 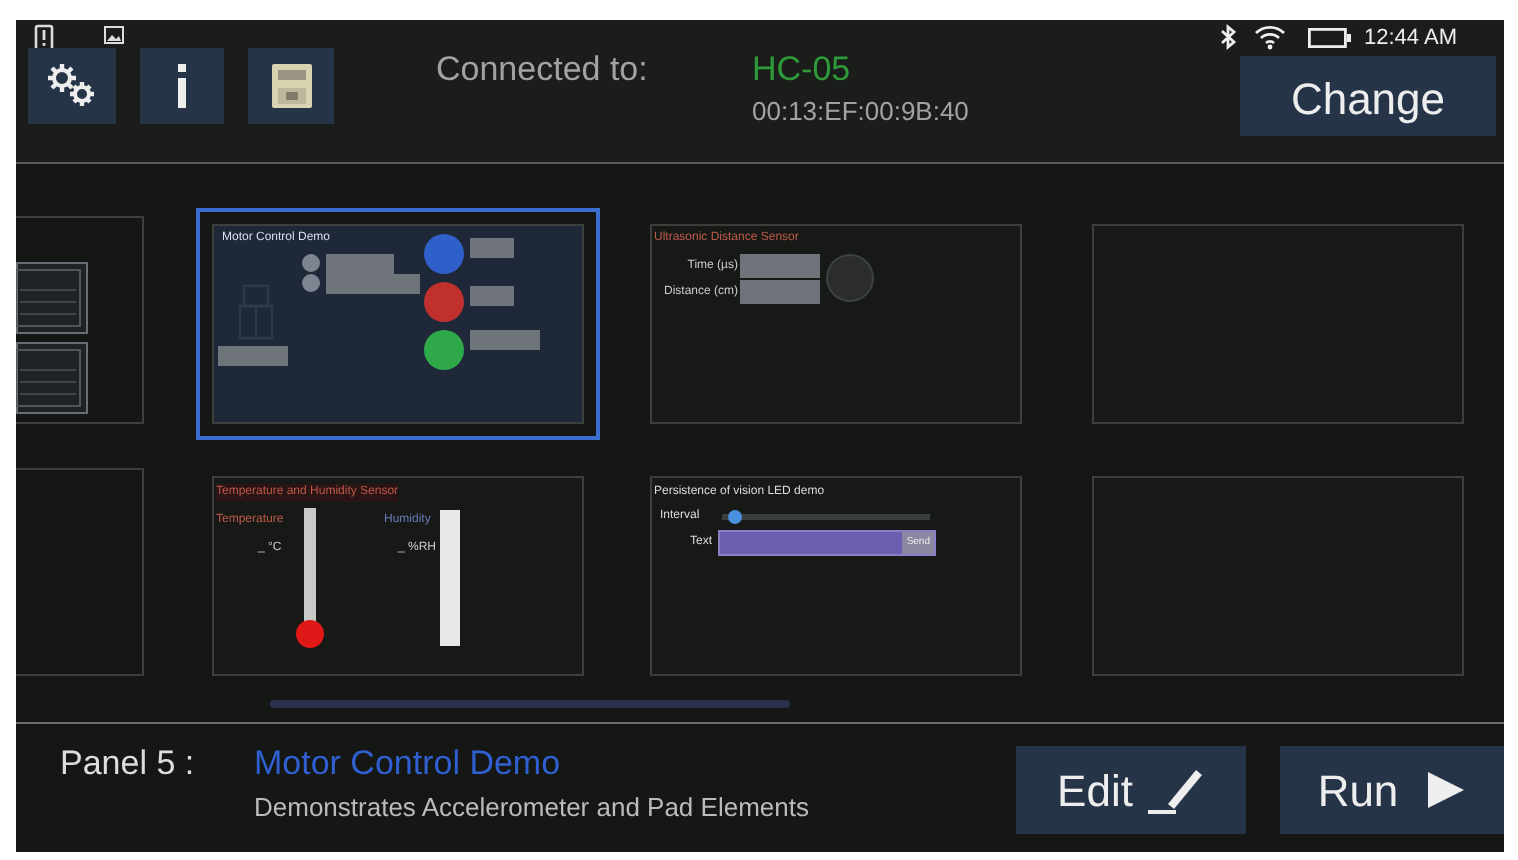 I want to click on image-icon, so click(x=114, y=35).